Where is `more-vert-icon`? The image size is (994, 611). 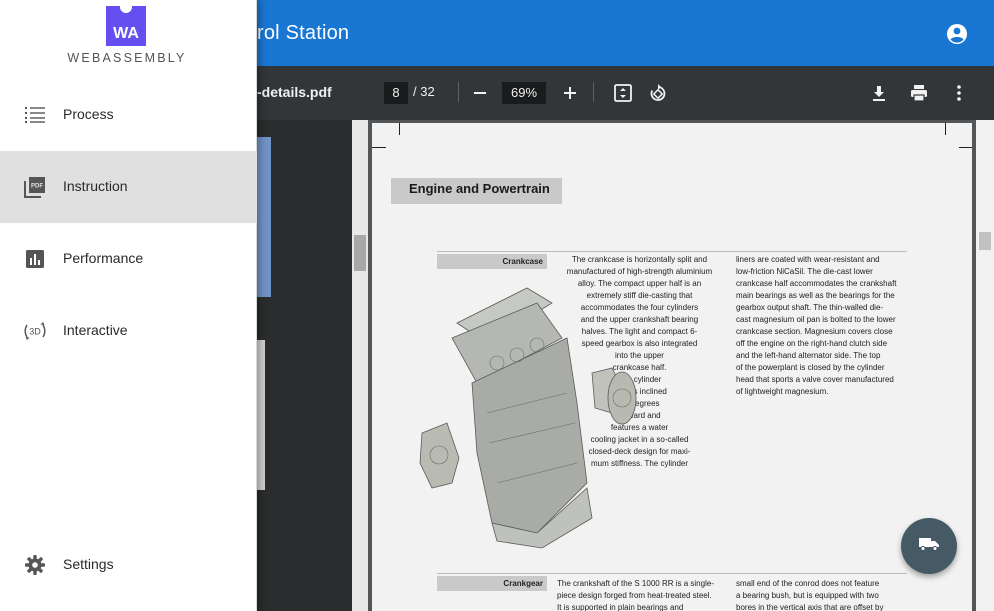 more-vert-icon is located at coordinates (959, 93).